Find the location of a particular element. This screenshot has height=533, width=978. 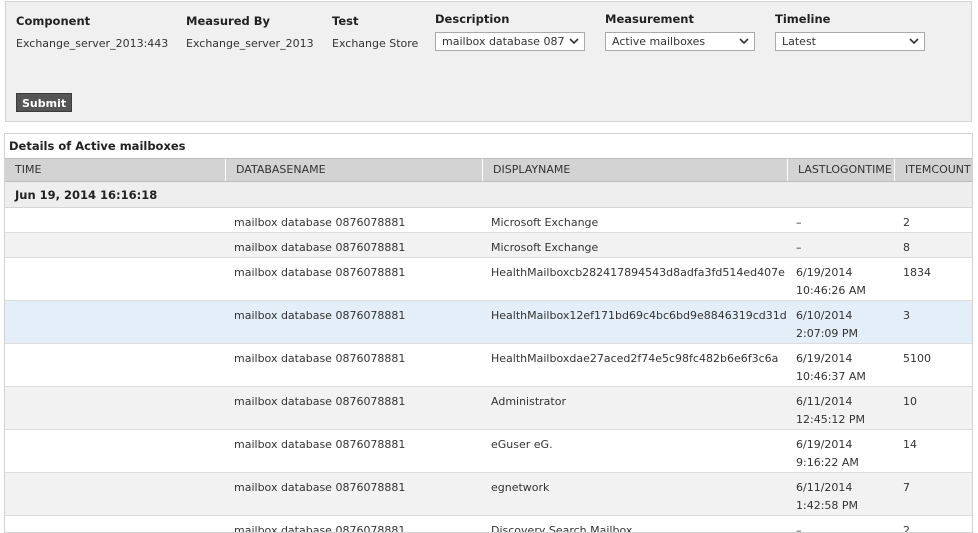

column-header-displayname: DISPLAYNAME is located at coordinates (634, 170).